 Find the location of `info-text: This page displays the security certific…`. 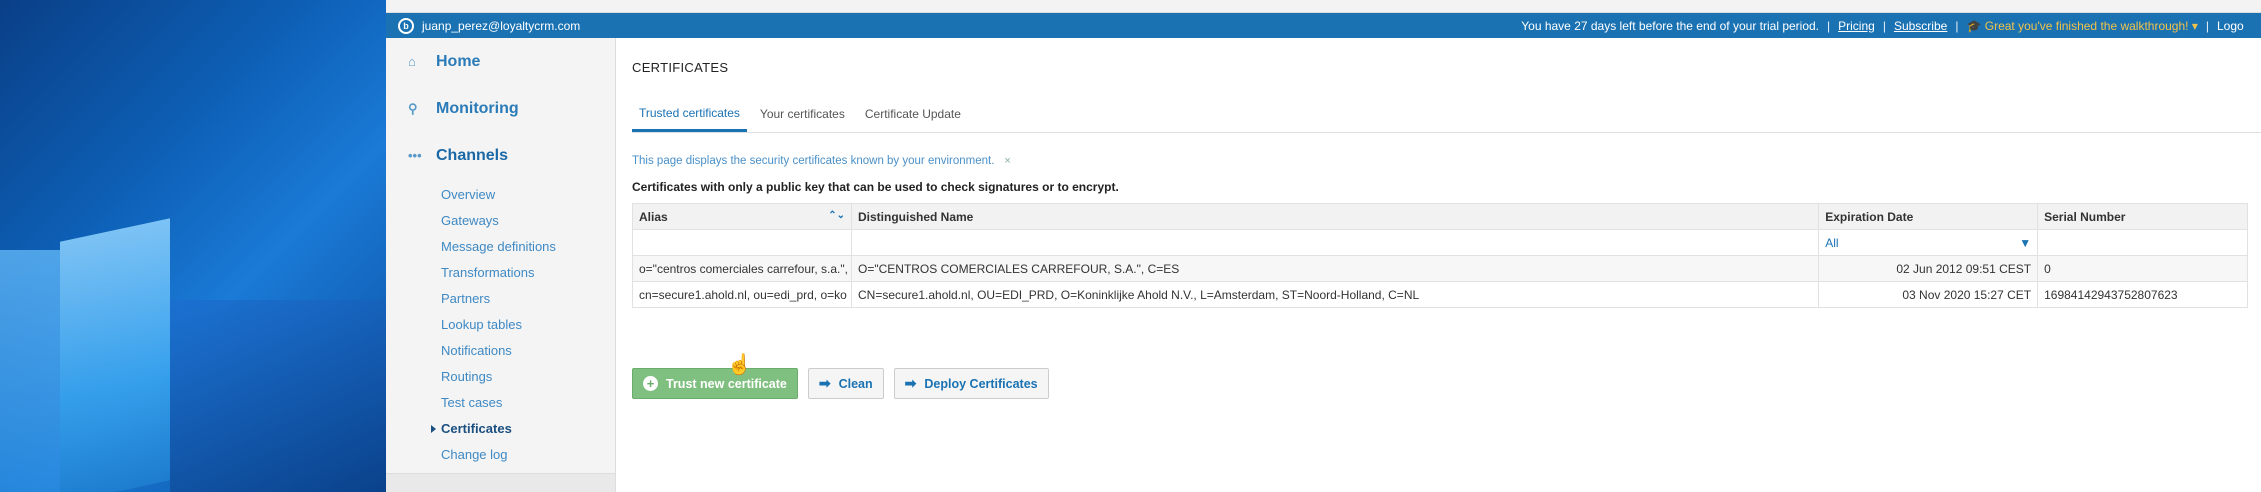

info-text: This page displays the security certific… is located at coordinates (813, 161).